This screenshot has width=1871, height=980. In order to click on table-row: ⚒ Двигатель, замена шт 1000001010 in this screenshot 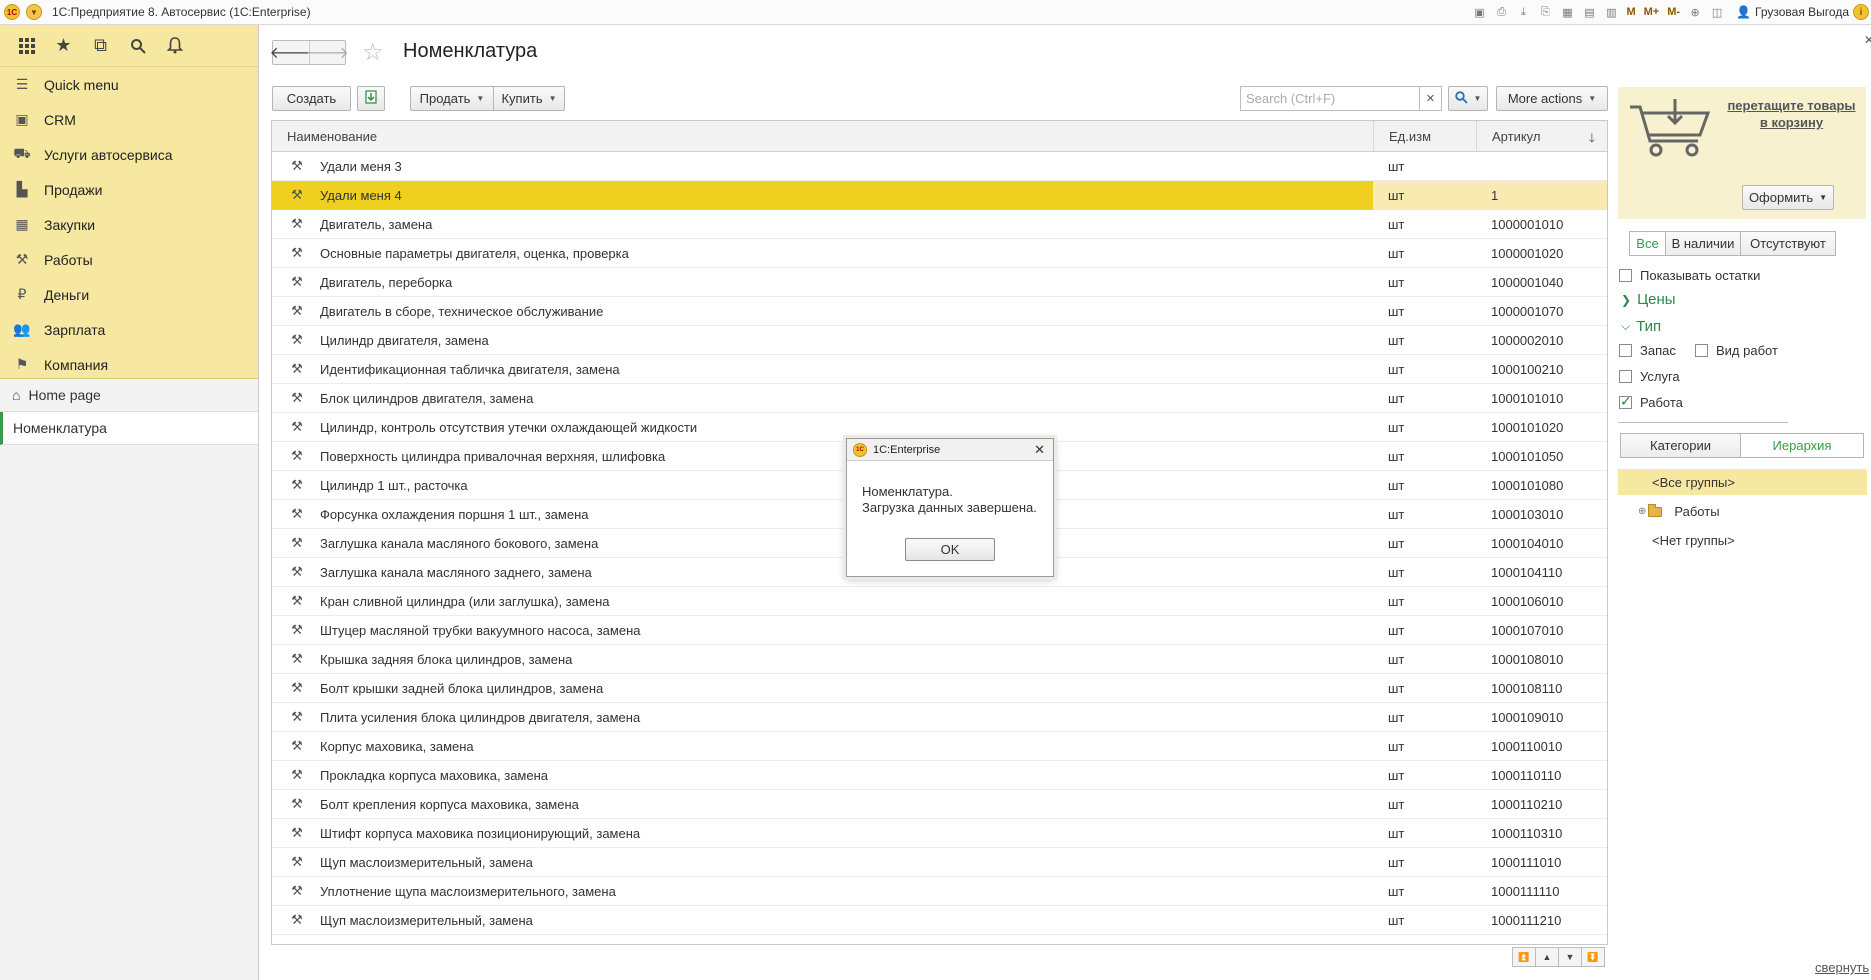, I will do `click(939, 224)`.